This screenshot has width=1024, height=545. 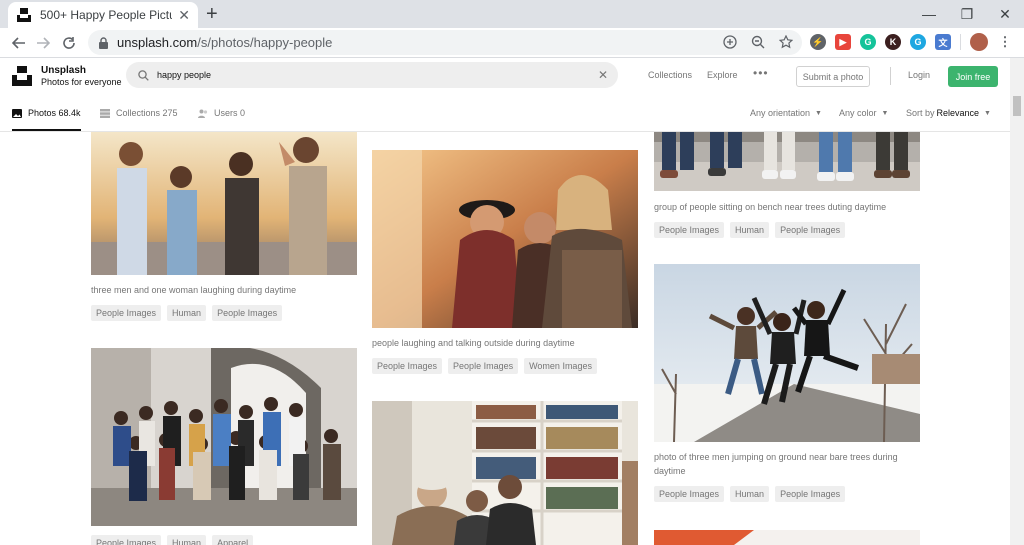 I want to click on tab-collections: Collections 275, so click(x=139, y=113).